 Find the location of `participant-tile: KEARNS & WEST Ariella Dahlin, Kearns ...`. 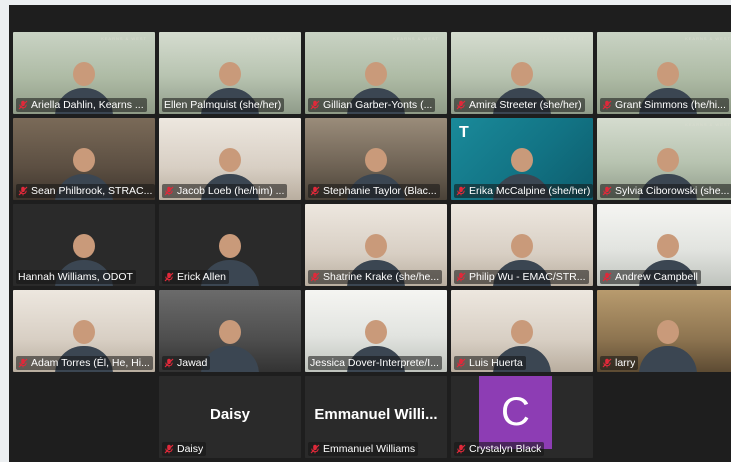

participant-tile: KEARNS & WEST Ariella Dahlin, Kearns ... is located at coordinates (84, 73).